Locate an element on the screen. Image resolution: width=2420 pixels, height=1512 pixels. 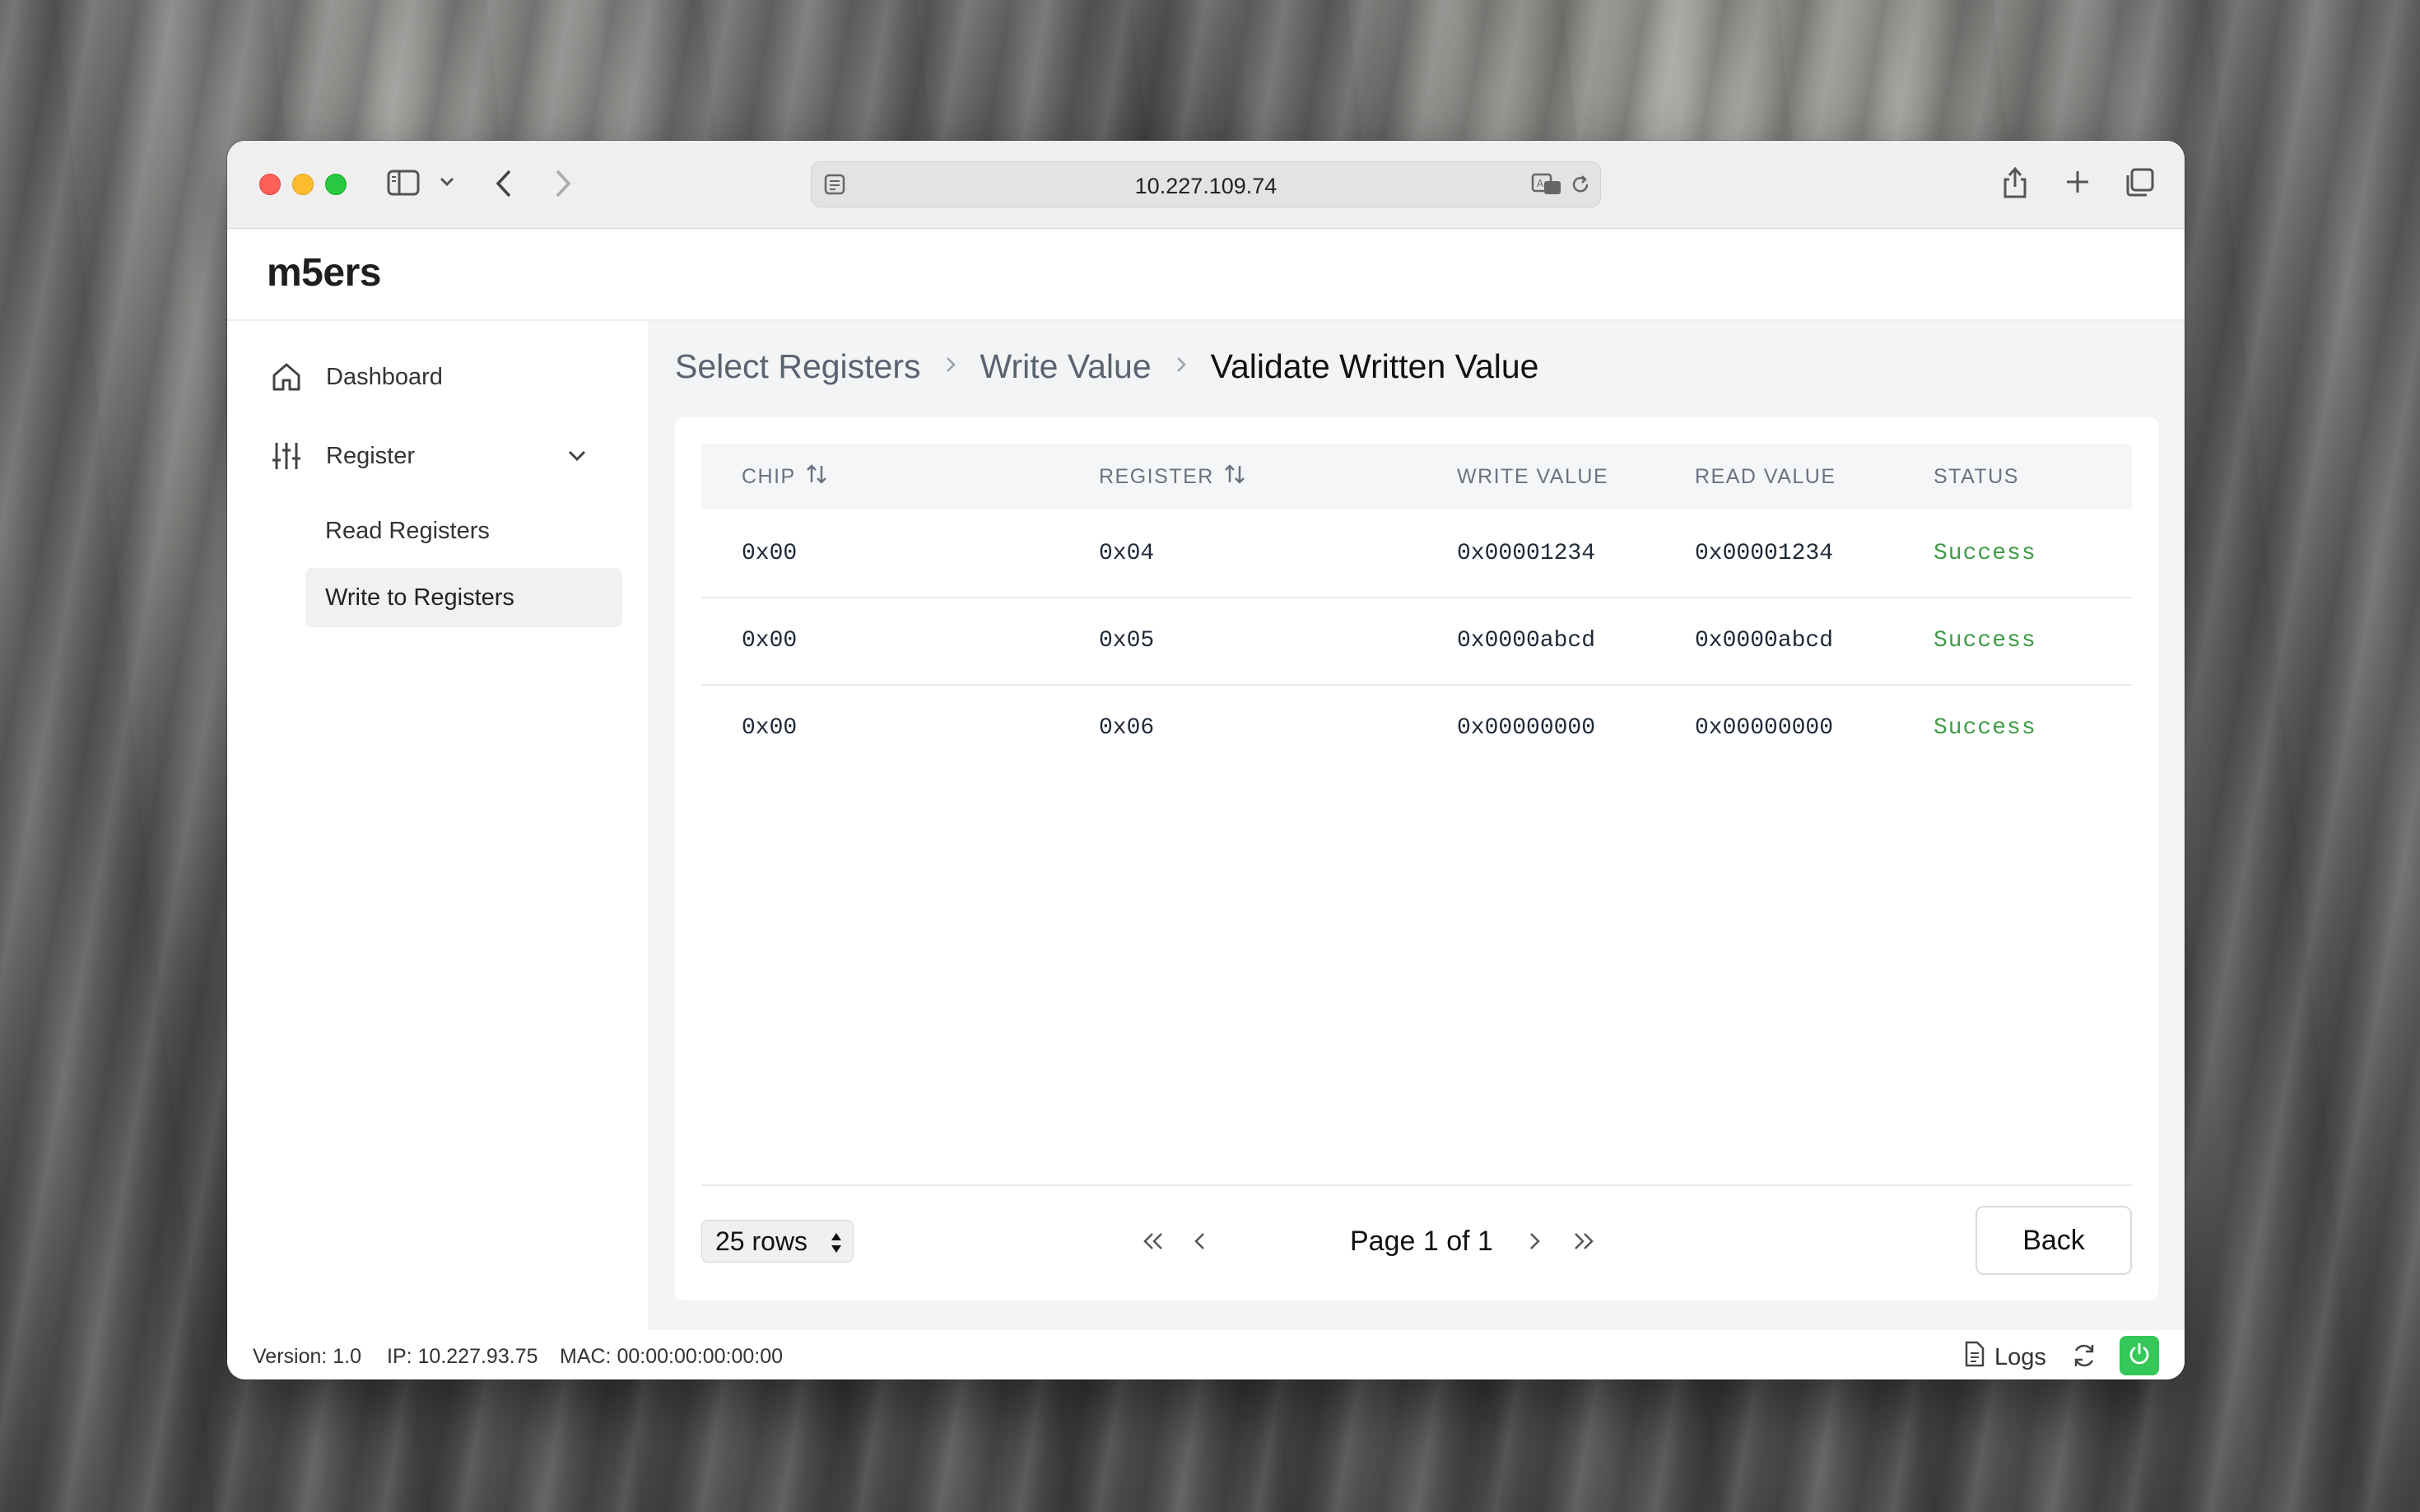
table-row: 0x00 0x04 0x00001234 0x00001234 Success is located at coordinates (1416, 553).